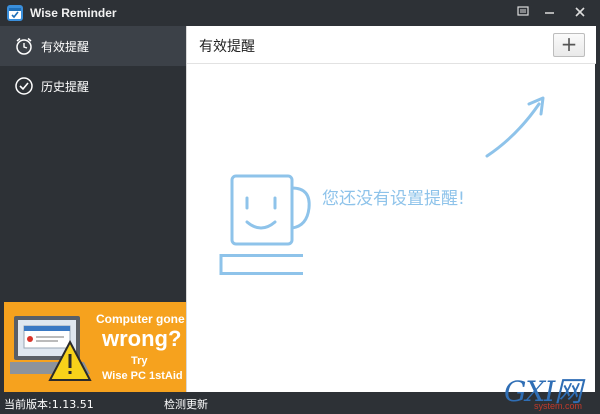 The width and height of the screenshot is (600, 414). I want to click on sidebar-item-history-reminders: 历史提醒, so click(93, 86).